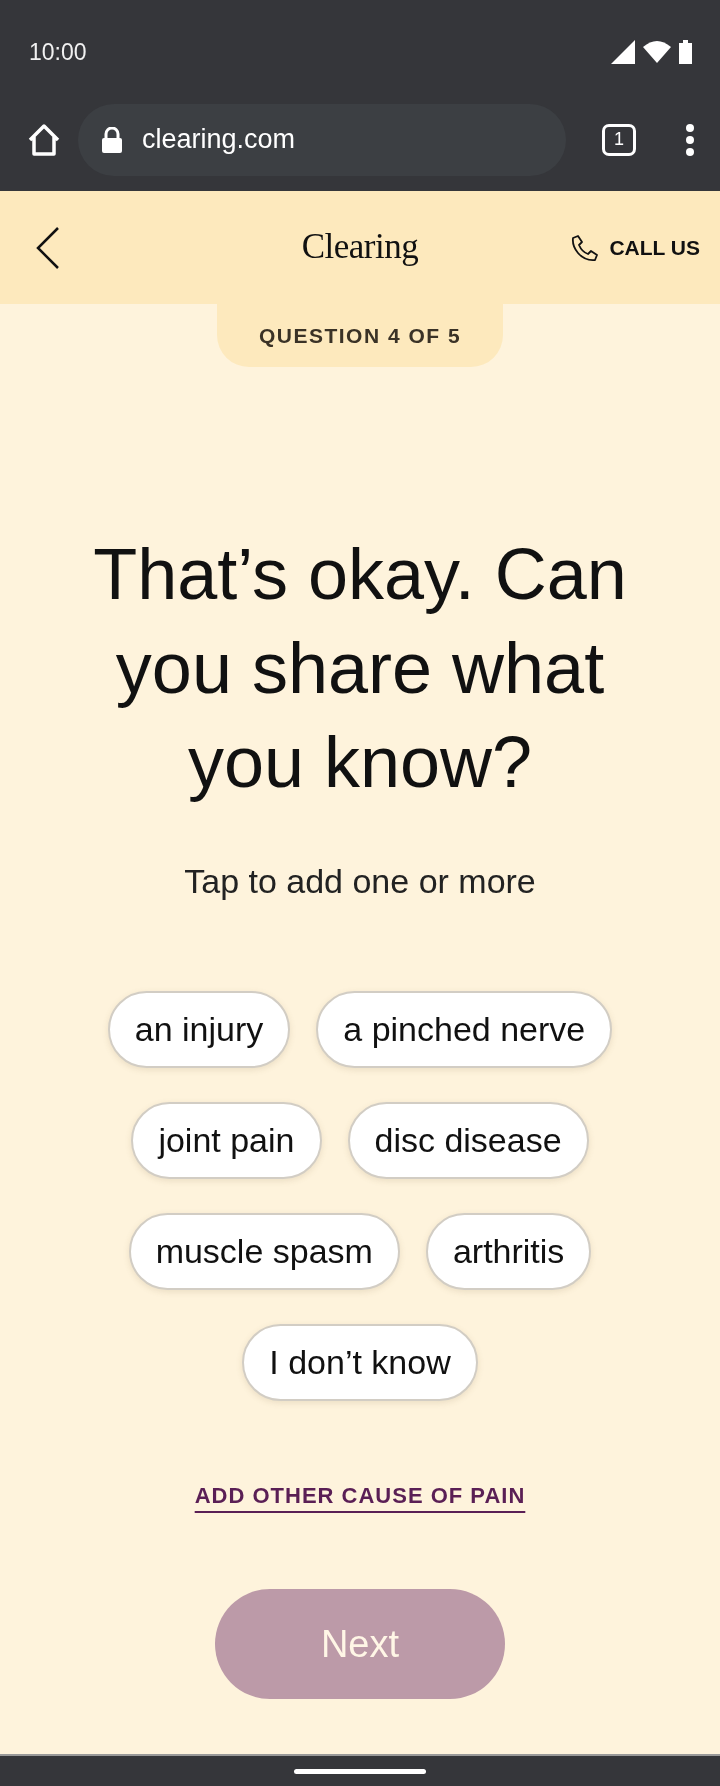 The width and height of the screenshot is (720, 1786). What do you see at coordinates (58, 52) in the screenshot?
I see `status-time: 10:00` at bounding box center [58, 52].